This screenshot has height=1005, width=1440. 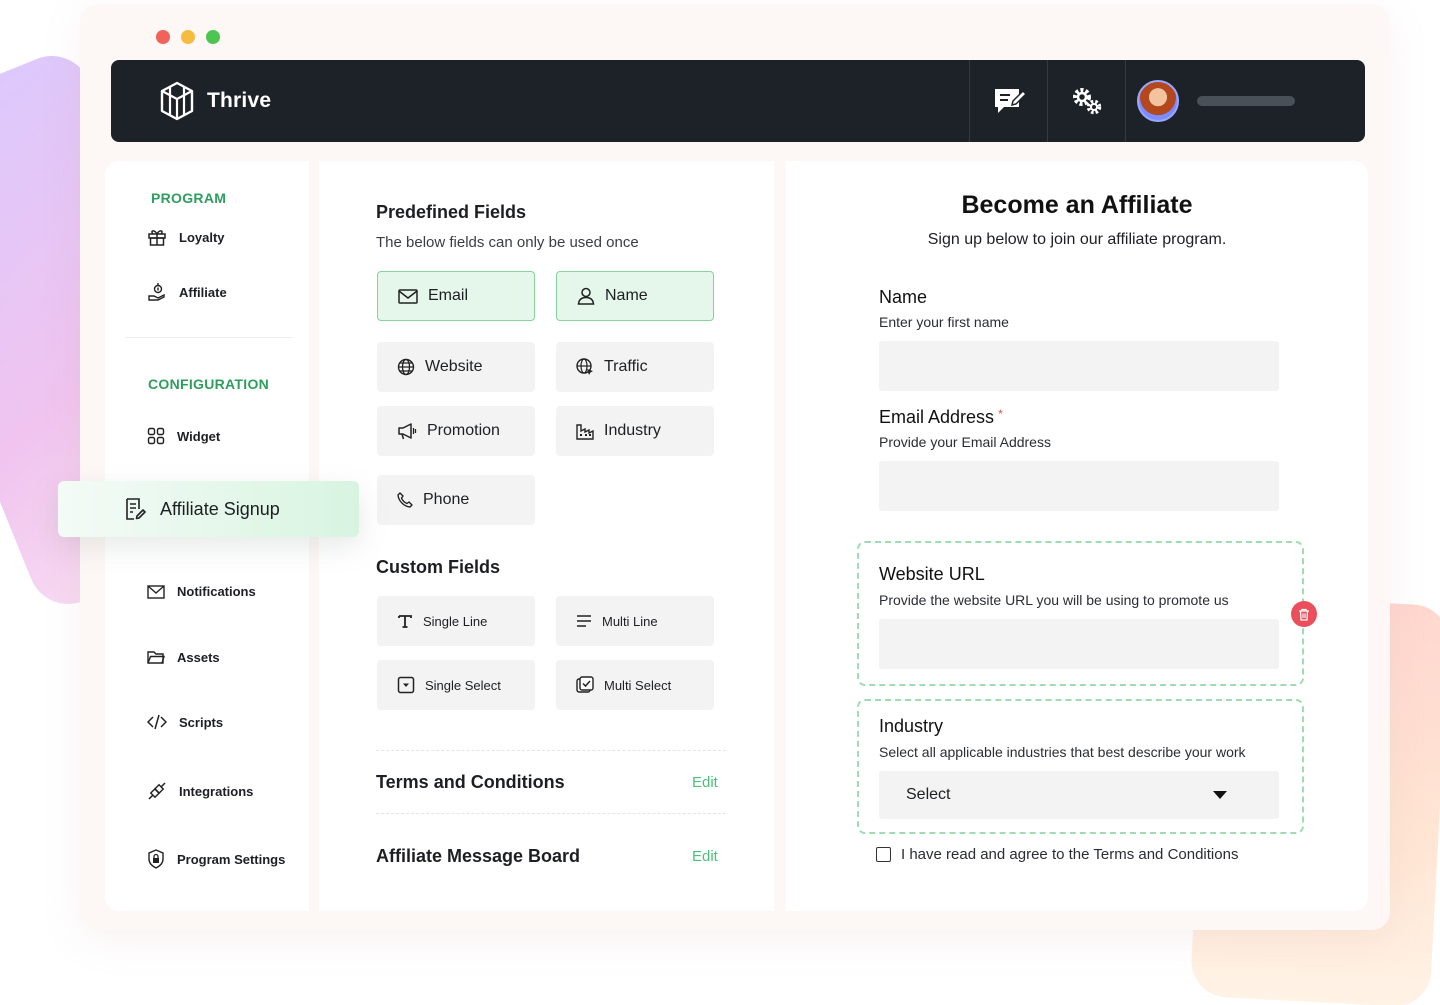 What do you see at coordinates (478, 856) in the screenshot?
I see `message-board-section-title: Affiliate Message Board` at bounding box center [478, 856].